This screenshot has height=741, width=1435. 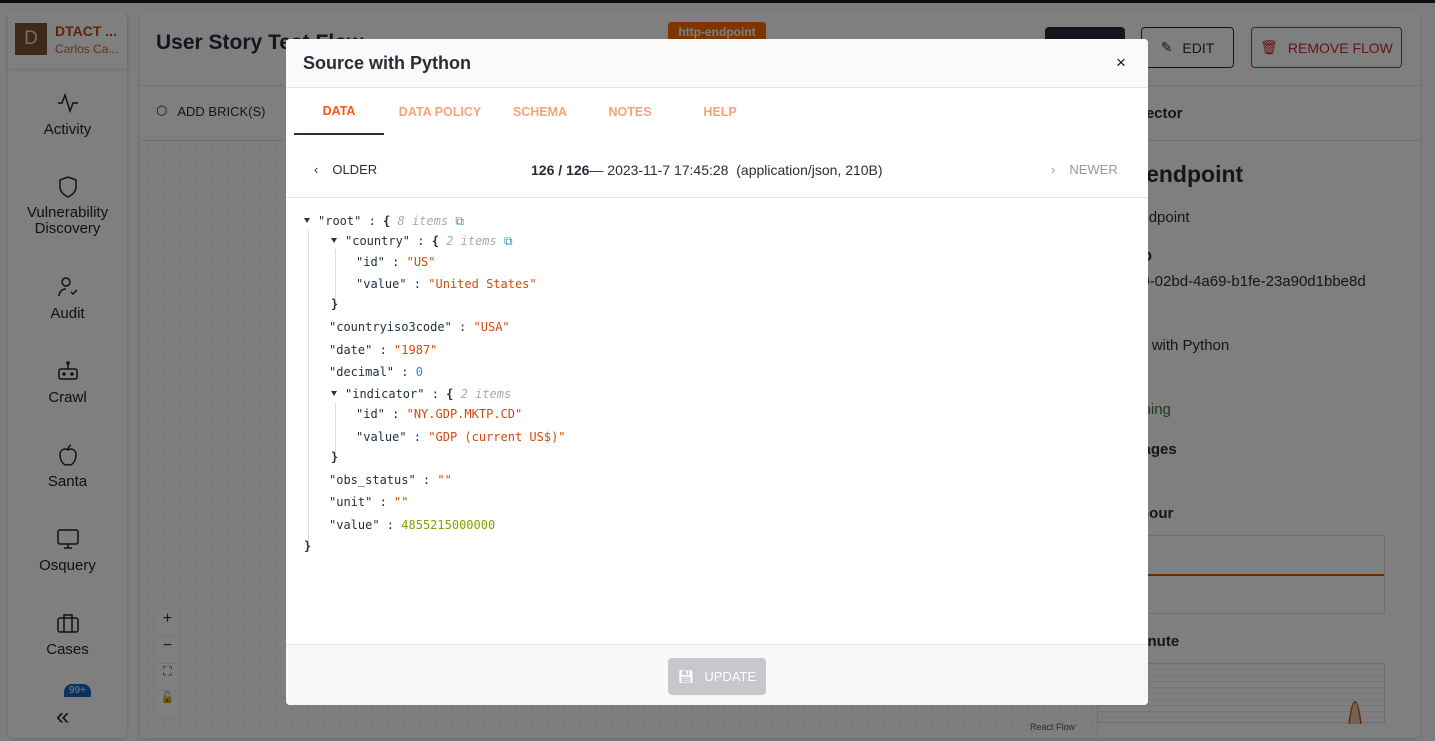 I want to click on json-line: "decimal" : 0, so click(x=376, y=372).